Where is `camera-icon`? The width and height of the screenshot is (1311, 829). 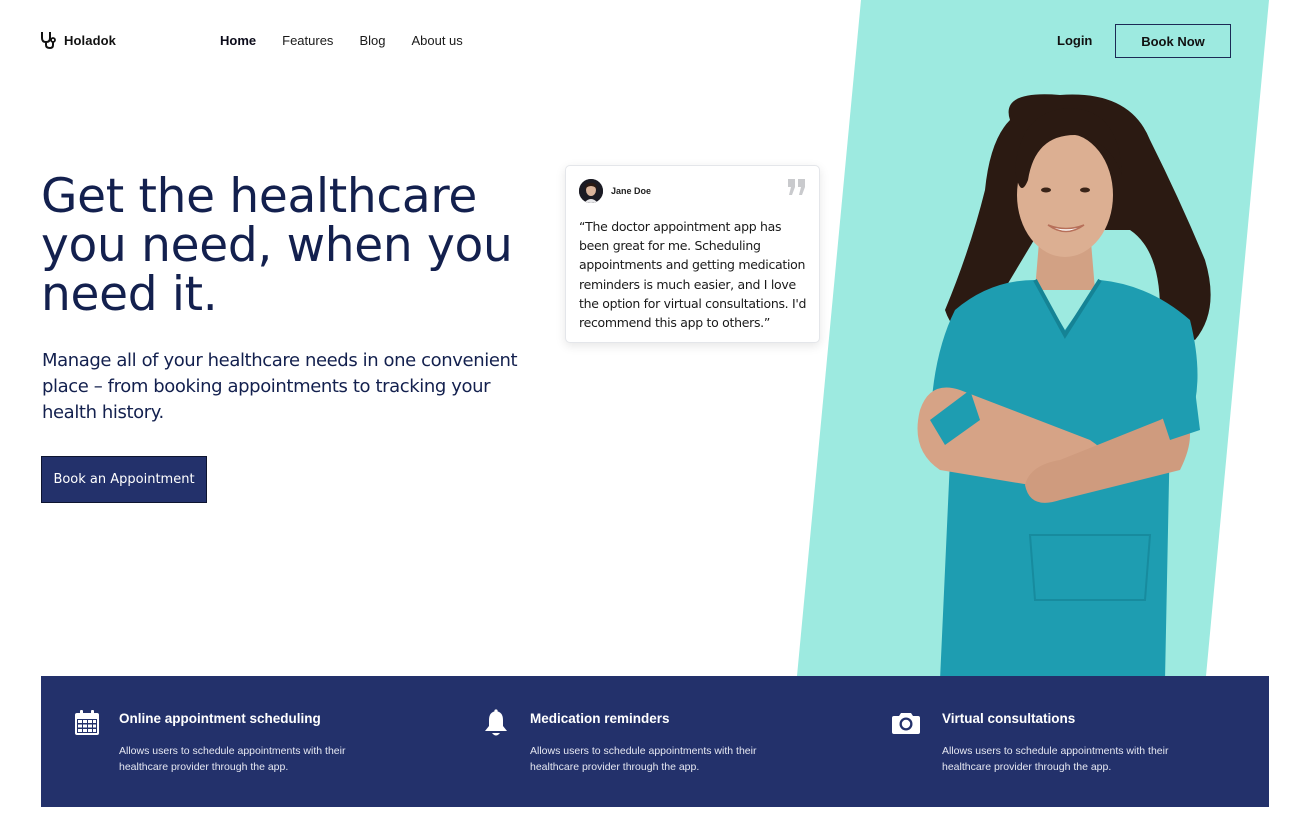
camera-icon is located at coordinates (906, 723).